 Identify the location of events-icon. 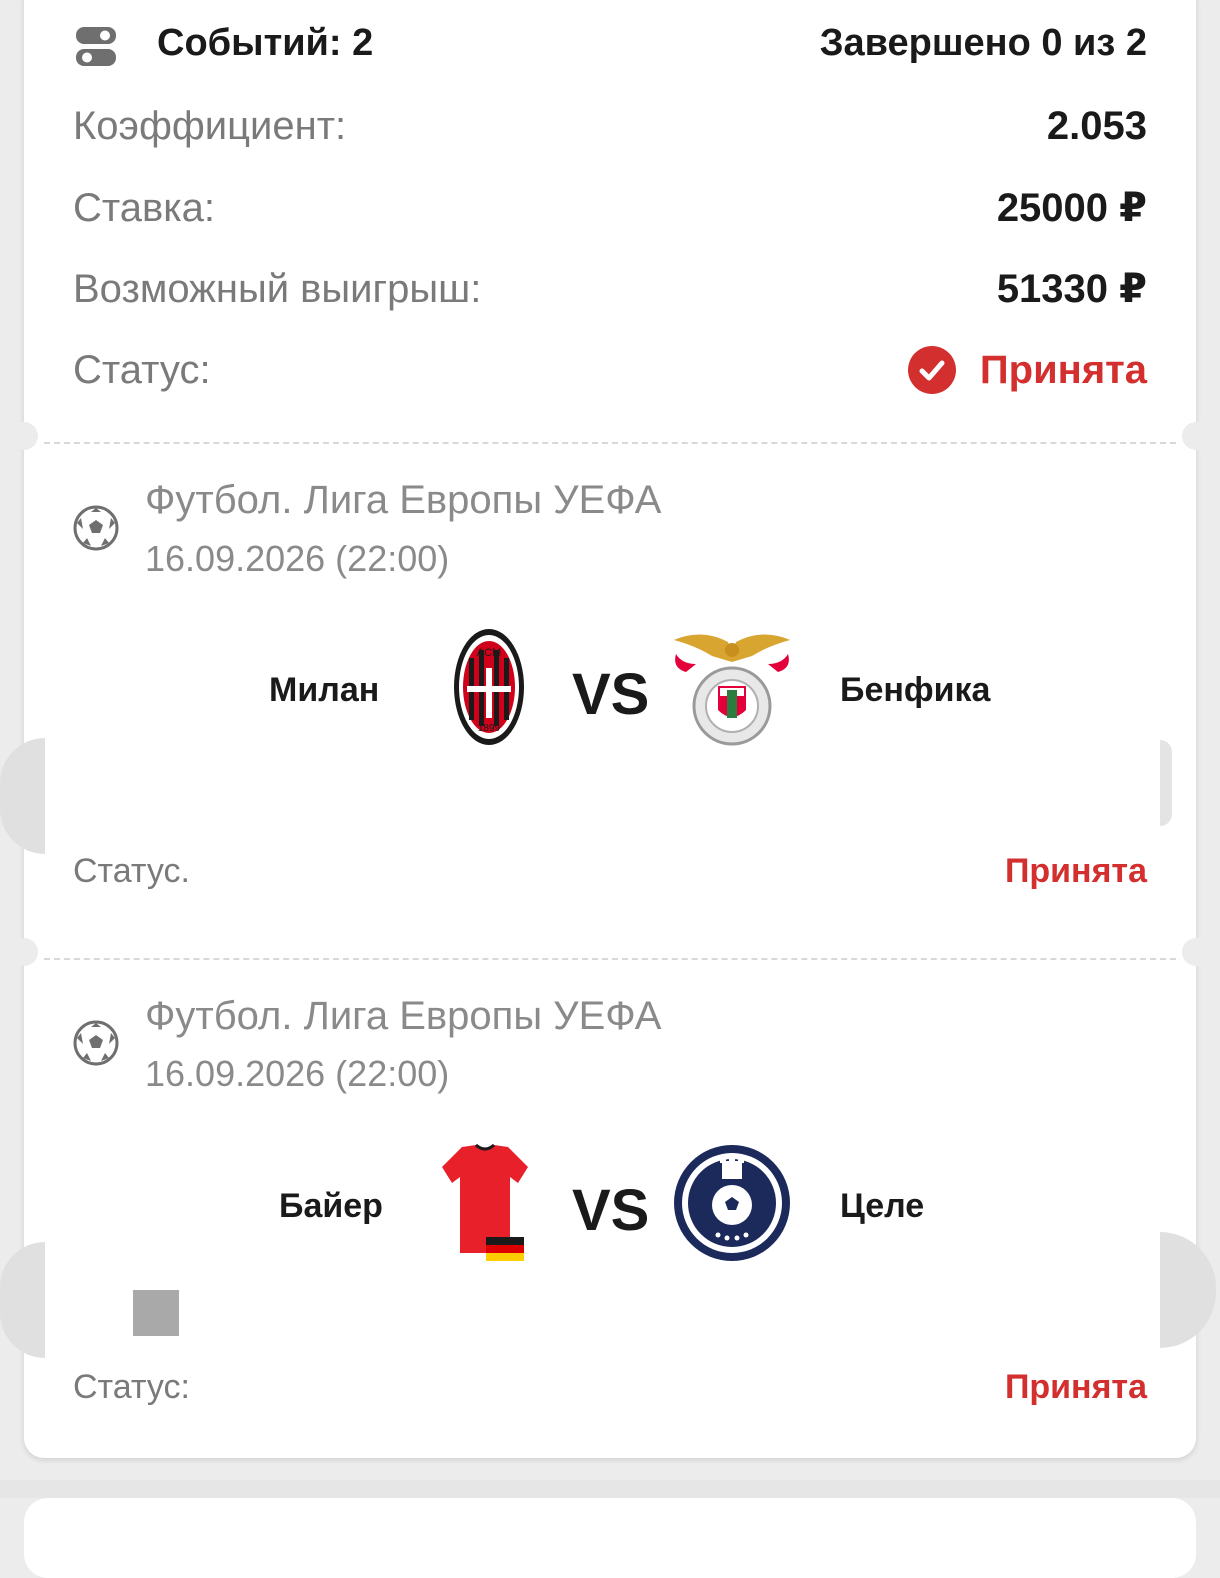
(96, 47).